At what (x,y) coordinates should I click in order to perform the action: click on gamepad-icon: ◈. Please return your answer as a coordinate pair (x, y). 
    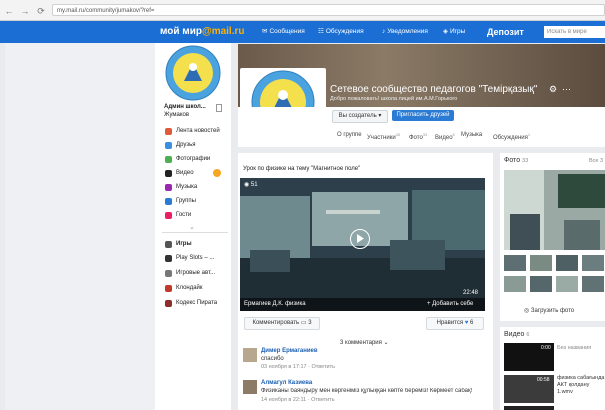
    Looking at the image, I should click on (445, 31).